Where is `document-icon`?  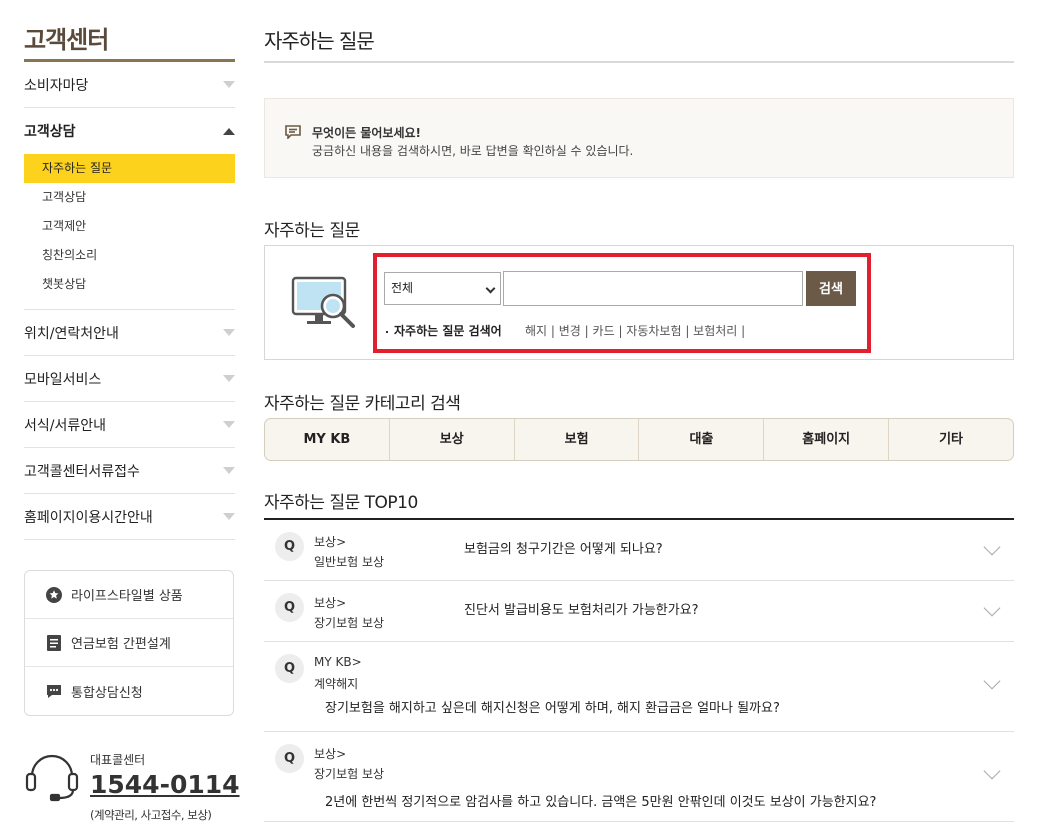 document-icon is located at coordinates (54, 642).